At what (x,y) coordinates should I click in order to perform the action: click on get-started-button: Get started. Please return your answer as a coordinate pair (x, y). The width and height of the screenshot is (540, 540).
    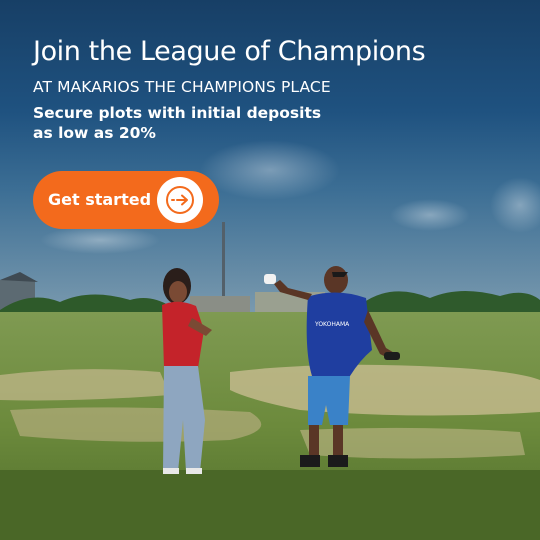
    Looking at the image, I should click on (126, 200).